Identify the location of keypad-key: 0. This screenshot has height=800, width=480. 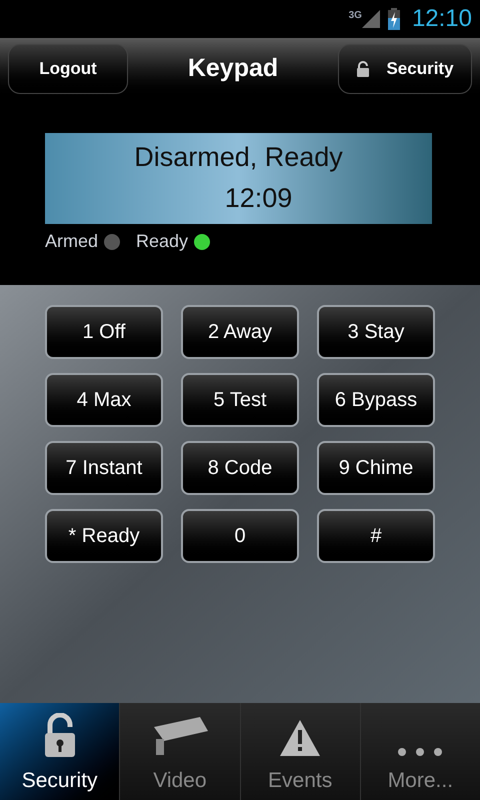
(240, 536).